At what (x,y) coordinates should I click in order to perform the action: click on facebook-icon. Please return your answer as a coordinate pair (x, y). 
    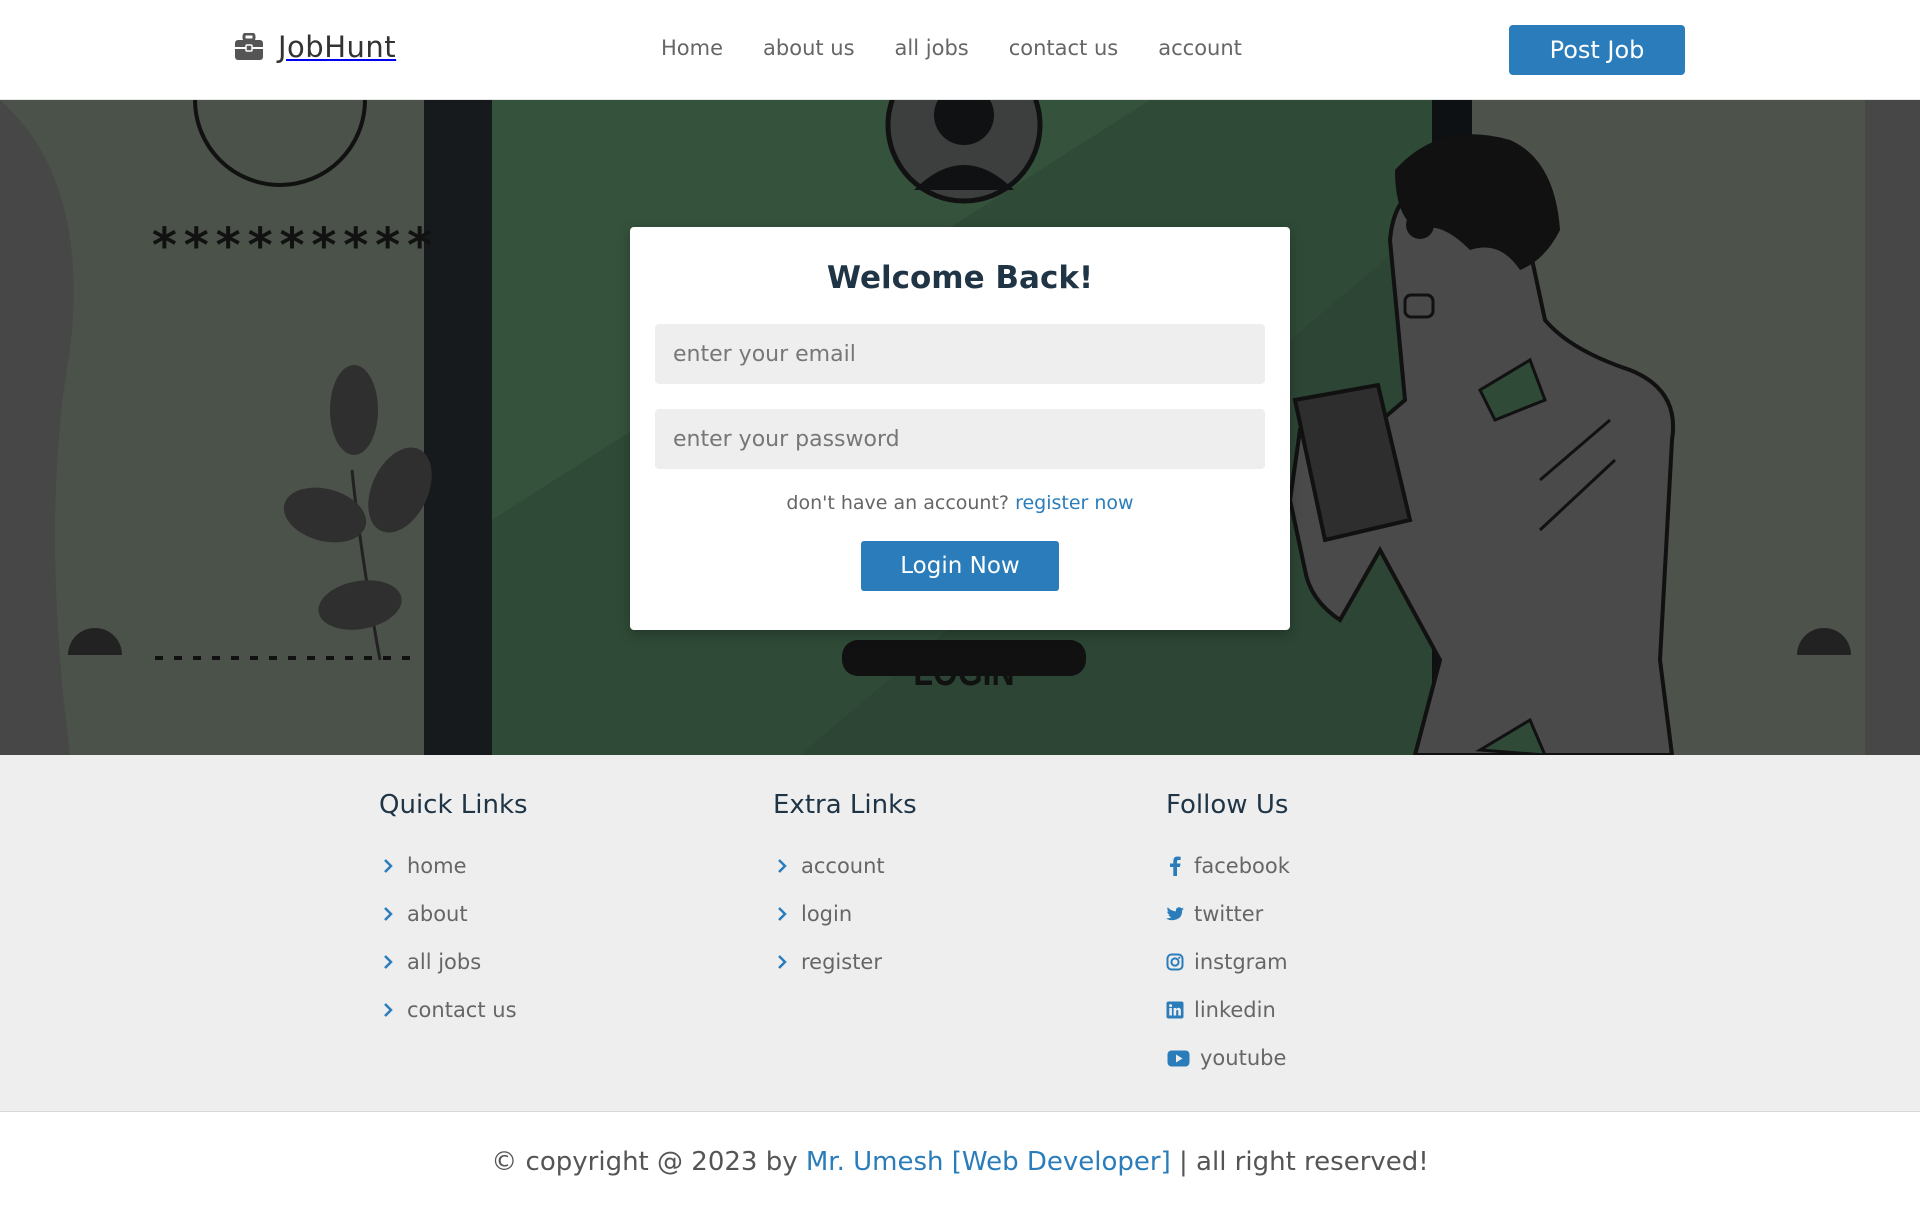
    Looking at the image, I should click on (1175, 866).